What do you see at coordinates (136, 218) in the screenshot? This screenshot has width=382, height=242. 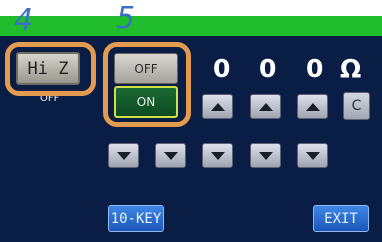 I see `ten-key-button: 10-KEY` at bounding box center [136, 218].